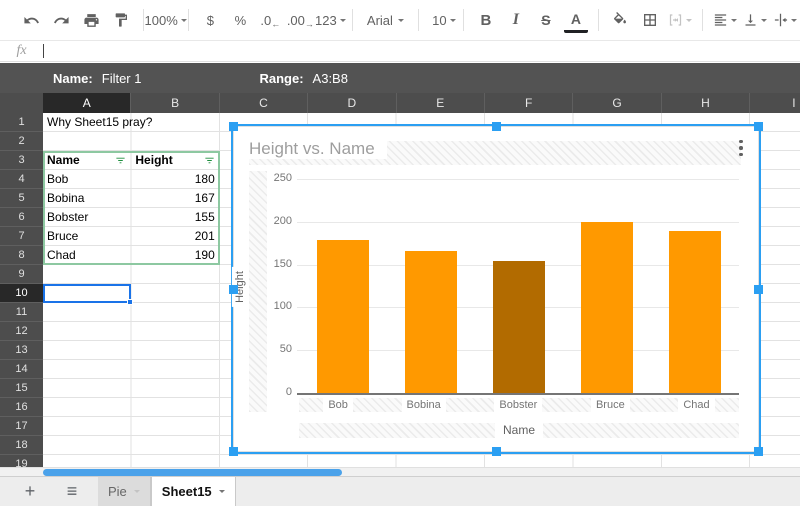  What do you see at coordinates (785, 20) in the screenshot?
I see `text-rotation-select` at bounding box center [785, 20].